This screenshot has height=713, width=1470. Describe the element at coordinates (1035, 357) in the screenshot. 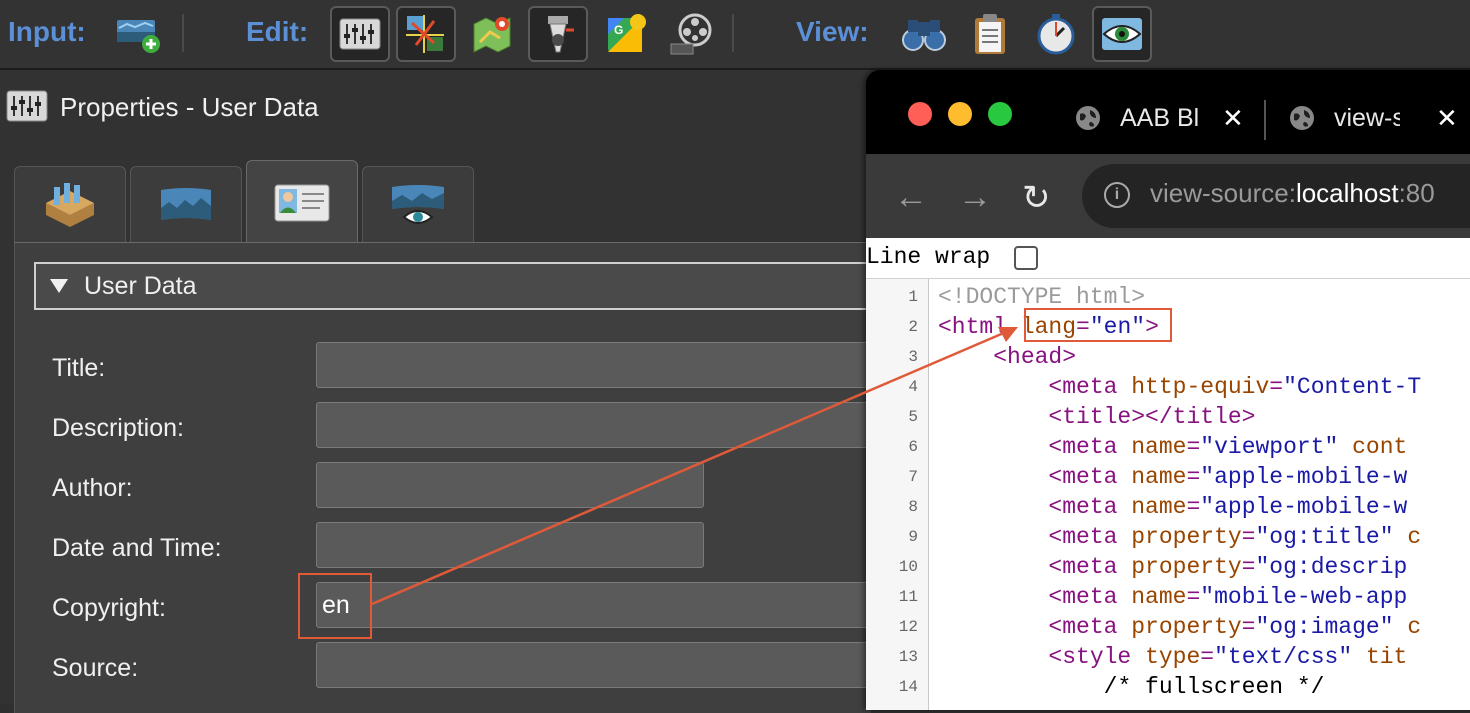

I see `code-line: <head>` at that location.